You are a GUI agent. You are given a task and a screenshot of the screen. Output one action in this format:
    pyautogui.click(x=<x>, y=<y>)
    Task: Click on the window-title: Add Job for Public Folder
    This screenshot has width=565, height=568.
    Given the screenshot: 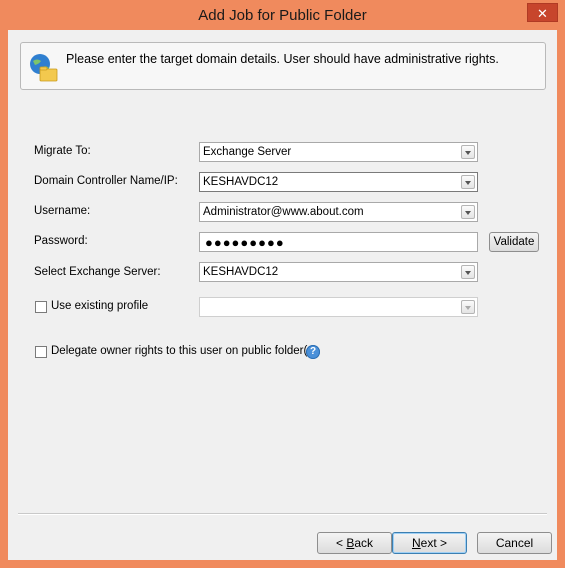 What is the action you would take?
    pyautogui.click(x=282, y=15)
    